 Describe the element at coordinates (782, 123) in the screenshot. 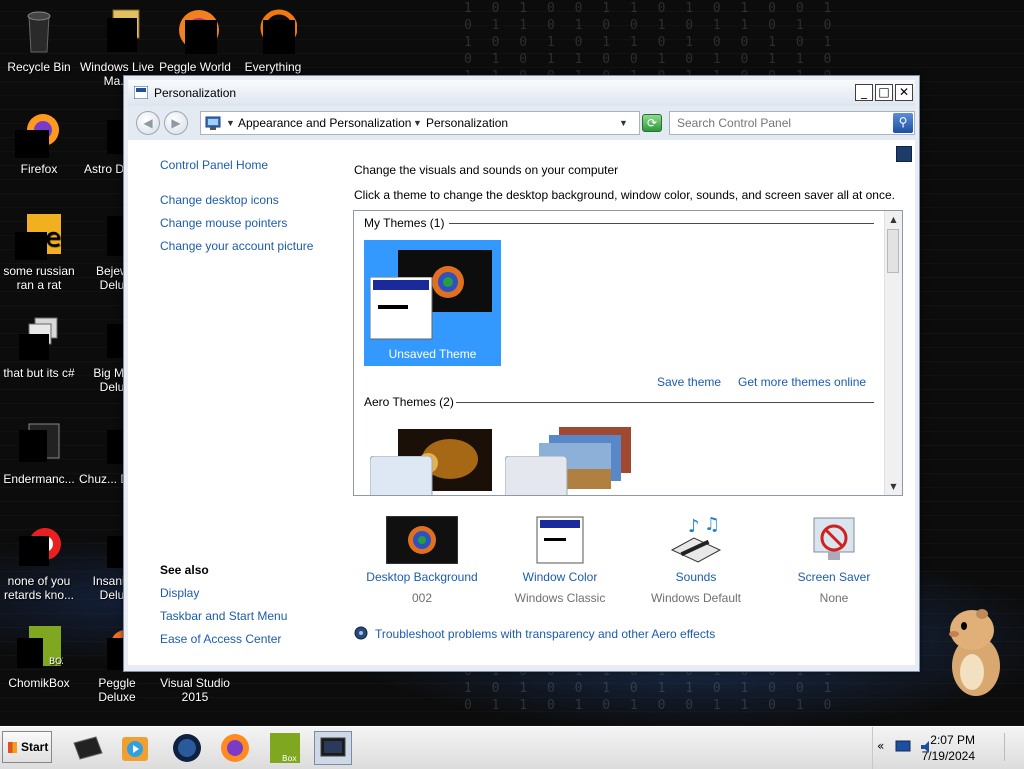

I see `search-input` at that location.